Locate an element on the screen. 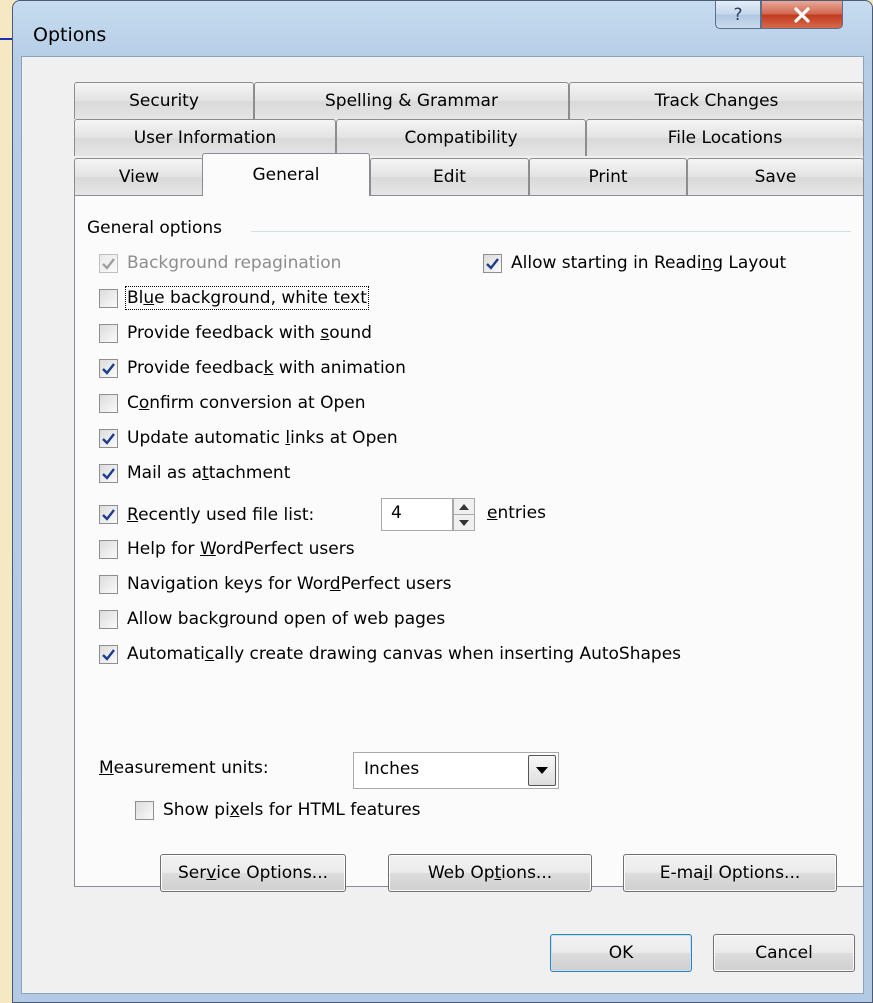  option-mail-attachment: Mail as attachment is located at coordinates (194, 473).